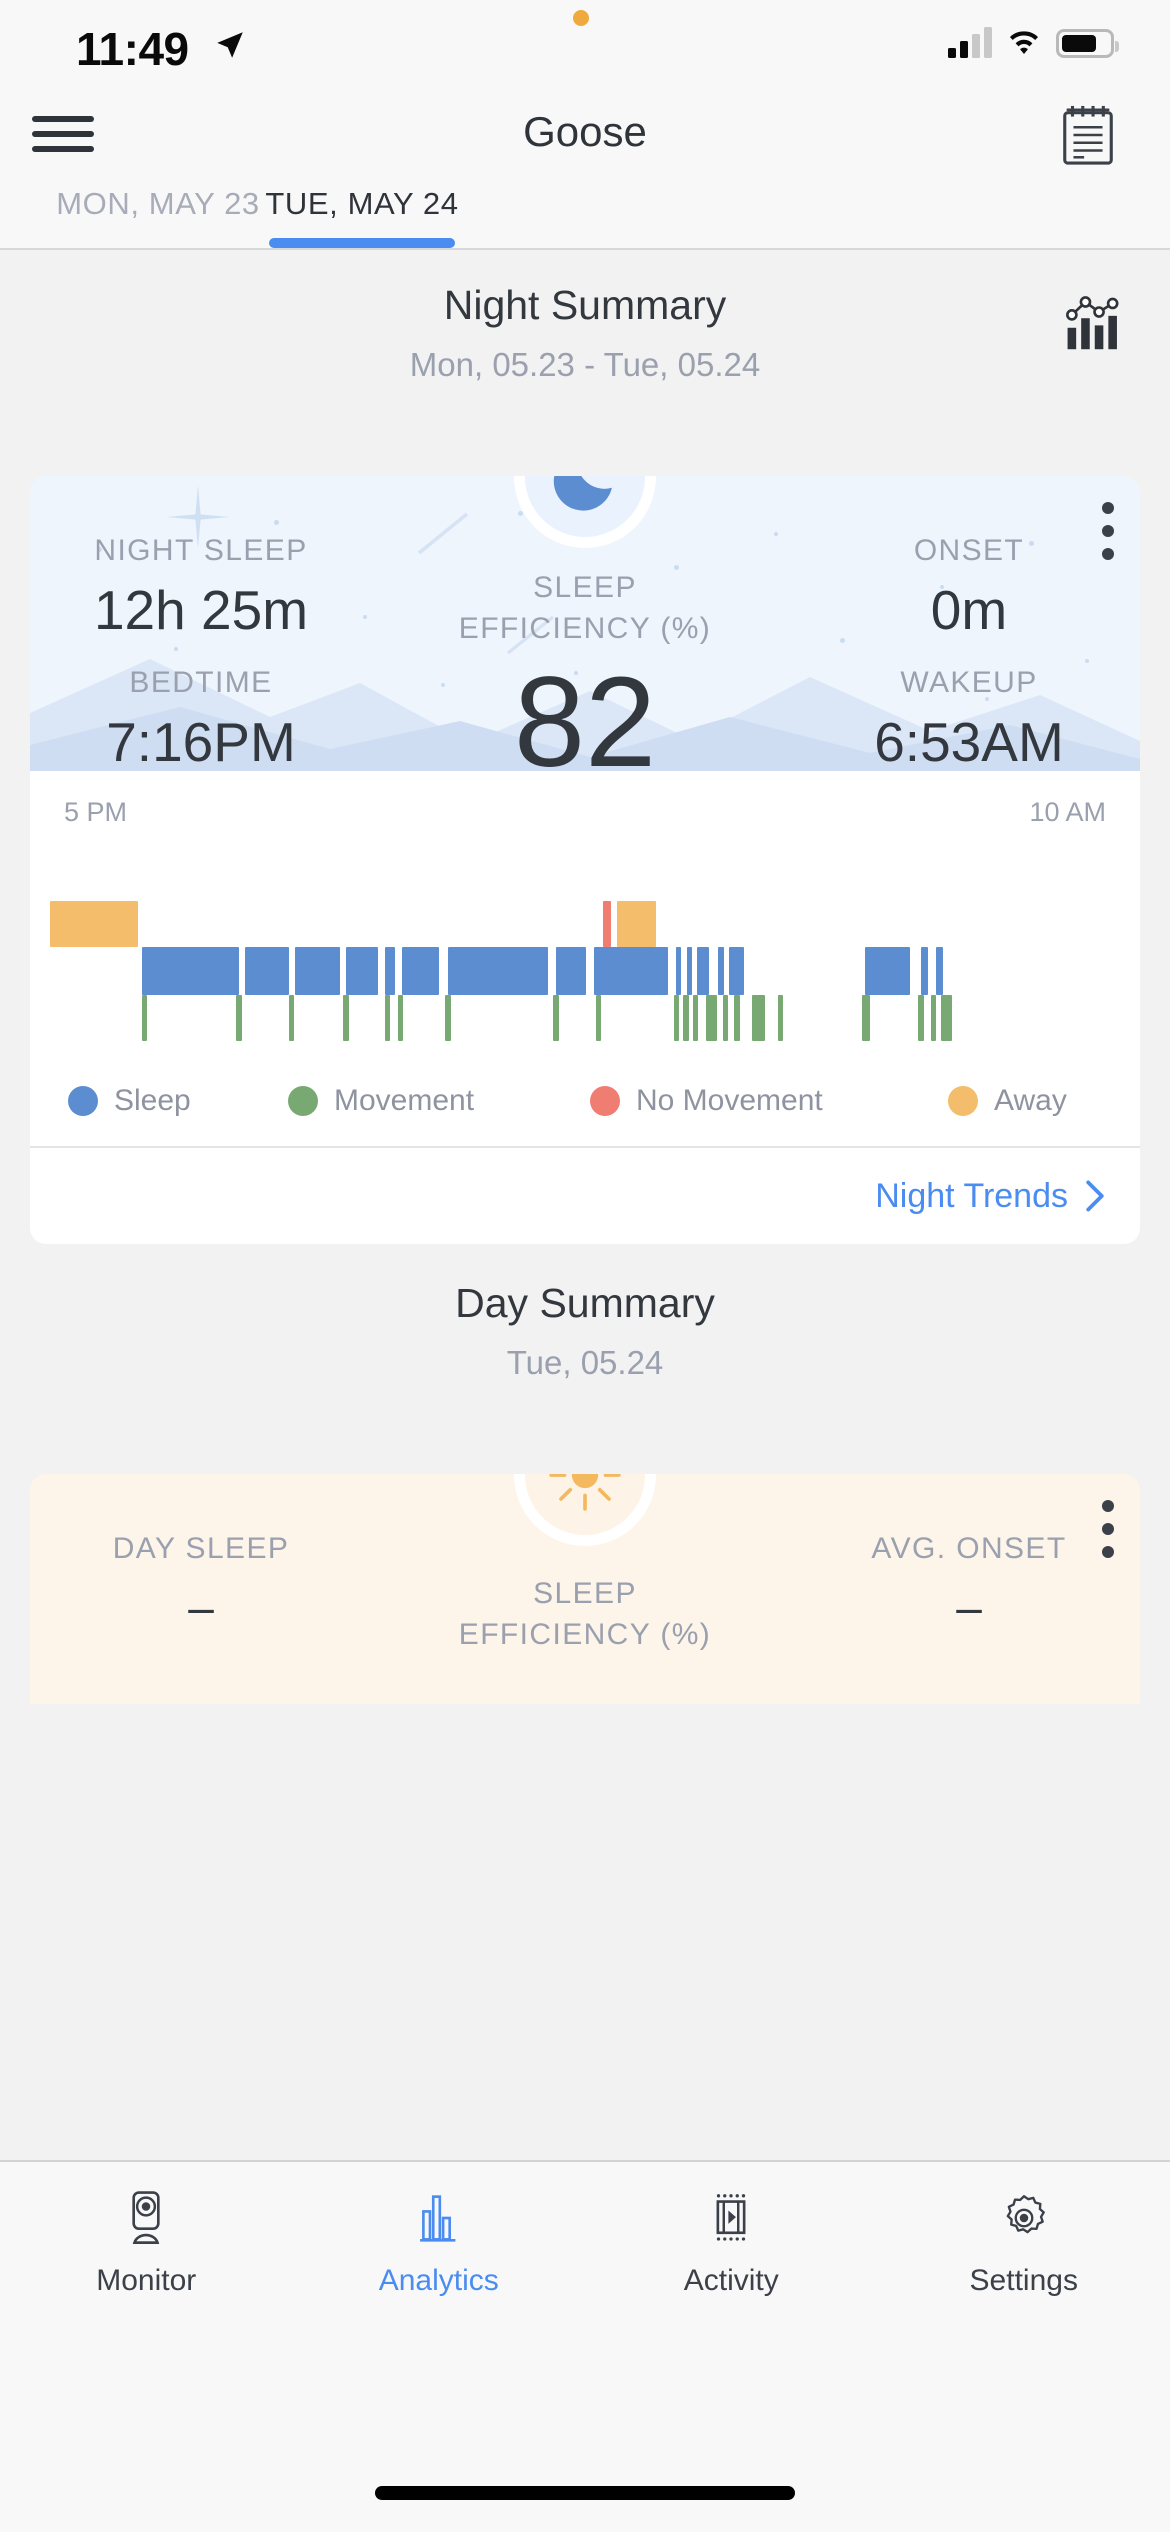 The width and height of the screenshot is (1170, 2532). Describe the element at coordinates (585, 512) in the screenshot. I see `moon-badge` at that location.